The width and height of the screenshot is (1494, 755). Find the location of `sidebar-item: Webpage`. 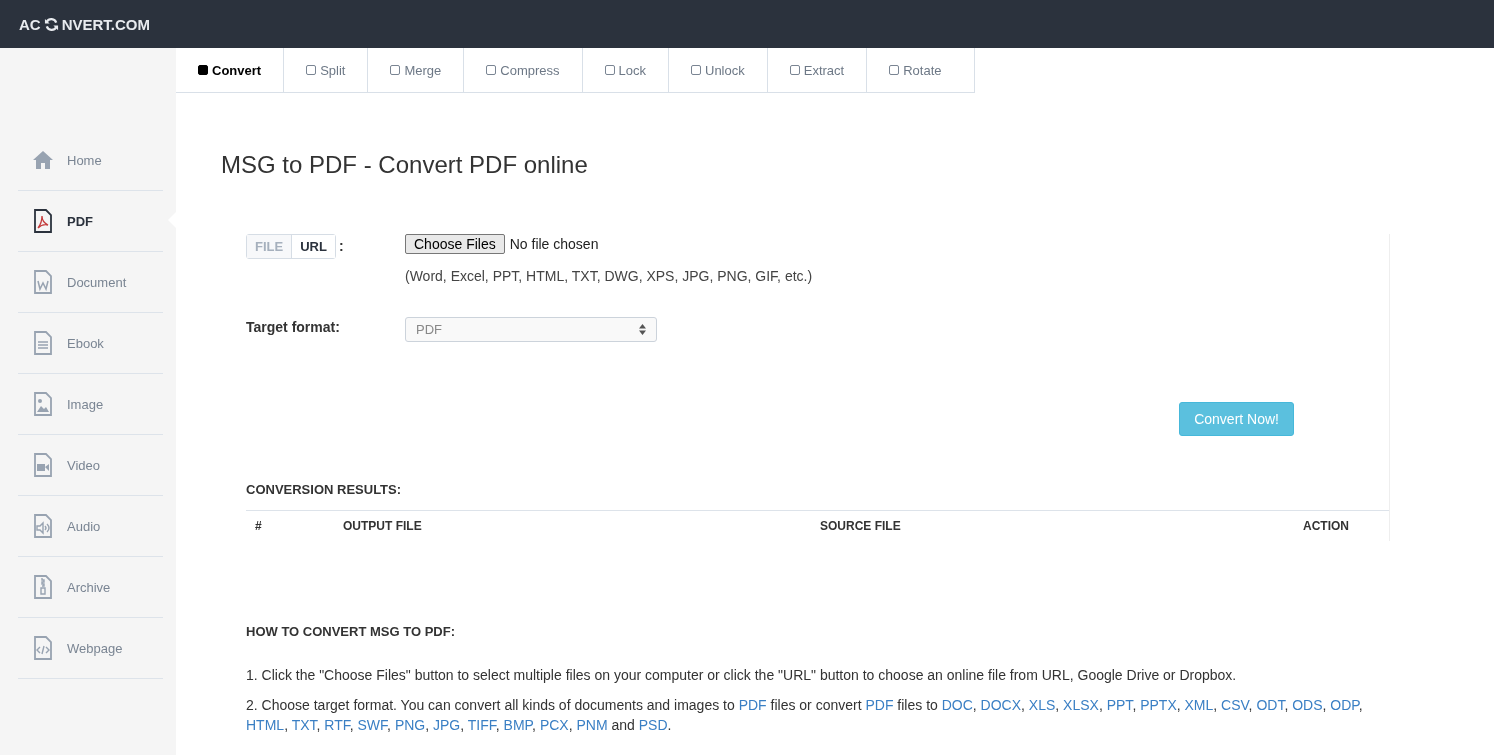

sidebar-item: Webpage is located at coordinates (90, 648).